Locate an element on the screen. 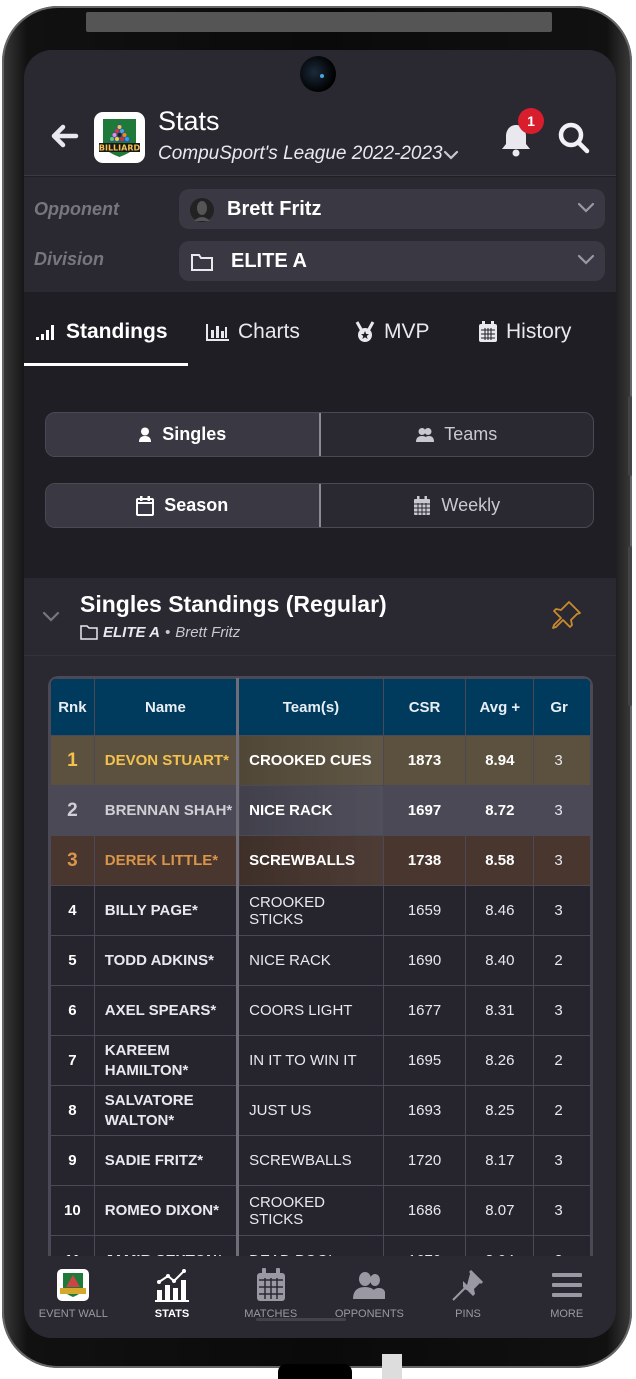  tab-label: MVP is located at coordinates (407, 331).